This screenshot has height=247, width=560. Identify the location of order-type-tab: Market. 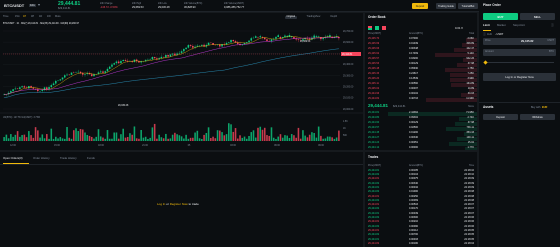
(501, 25).